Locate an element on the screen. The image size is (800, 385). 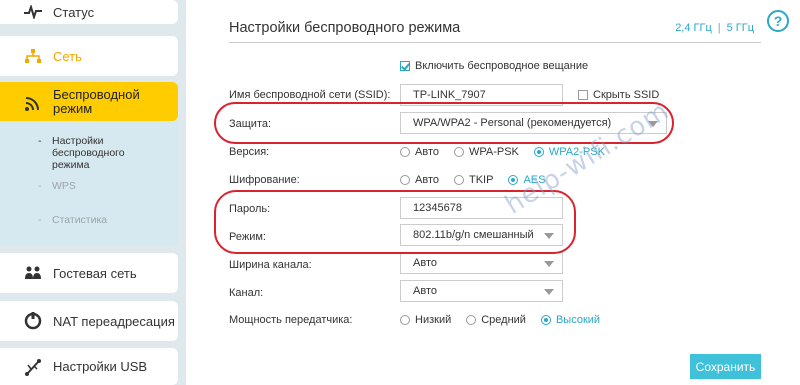
sidebar-item-guest-network: Гостевая сеть is located at coordinates (89, 273).